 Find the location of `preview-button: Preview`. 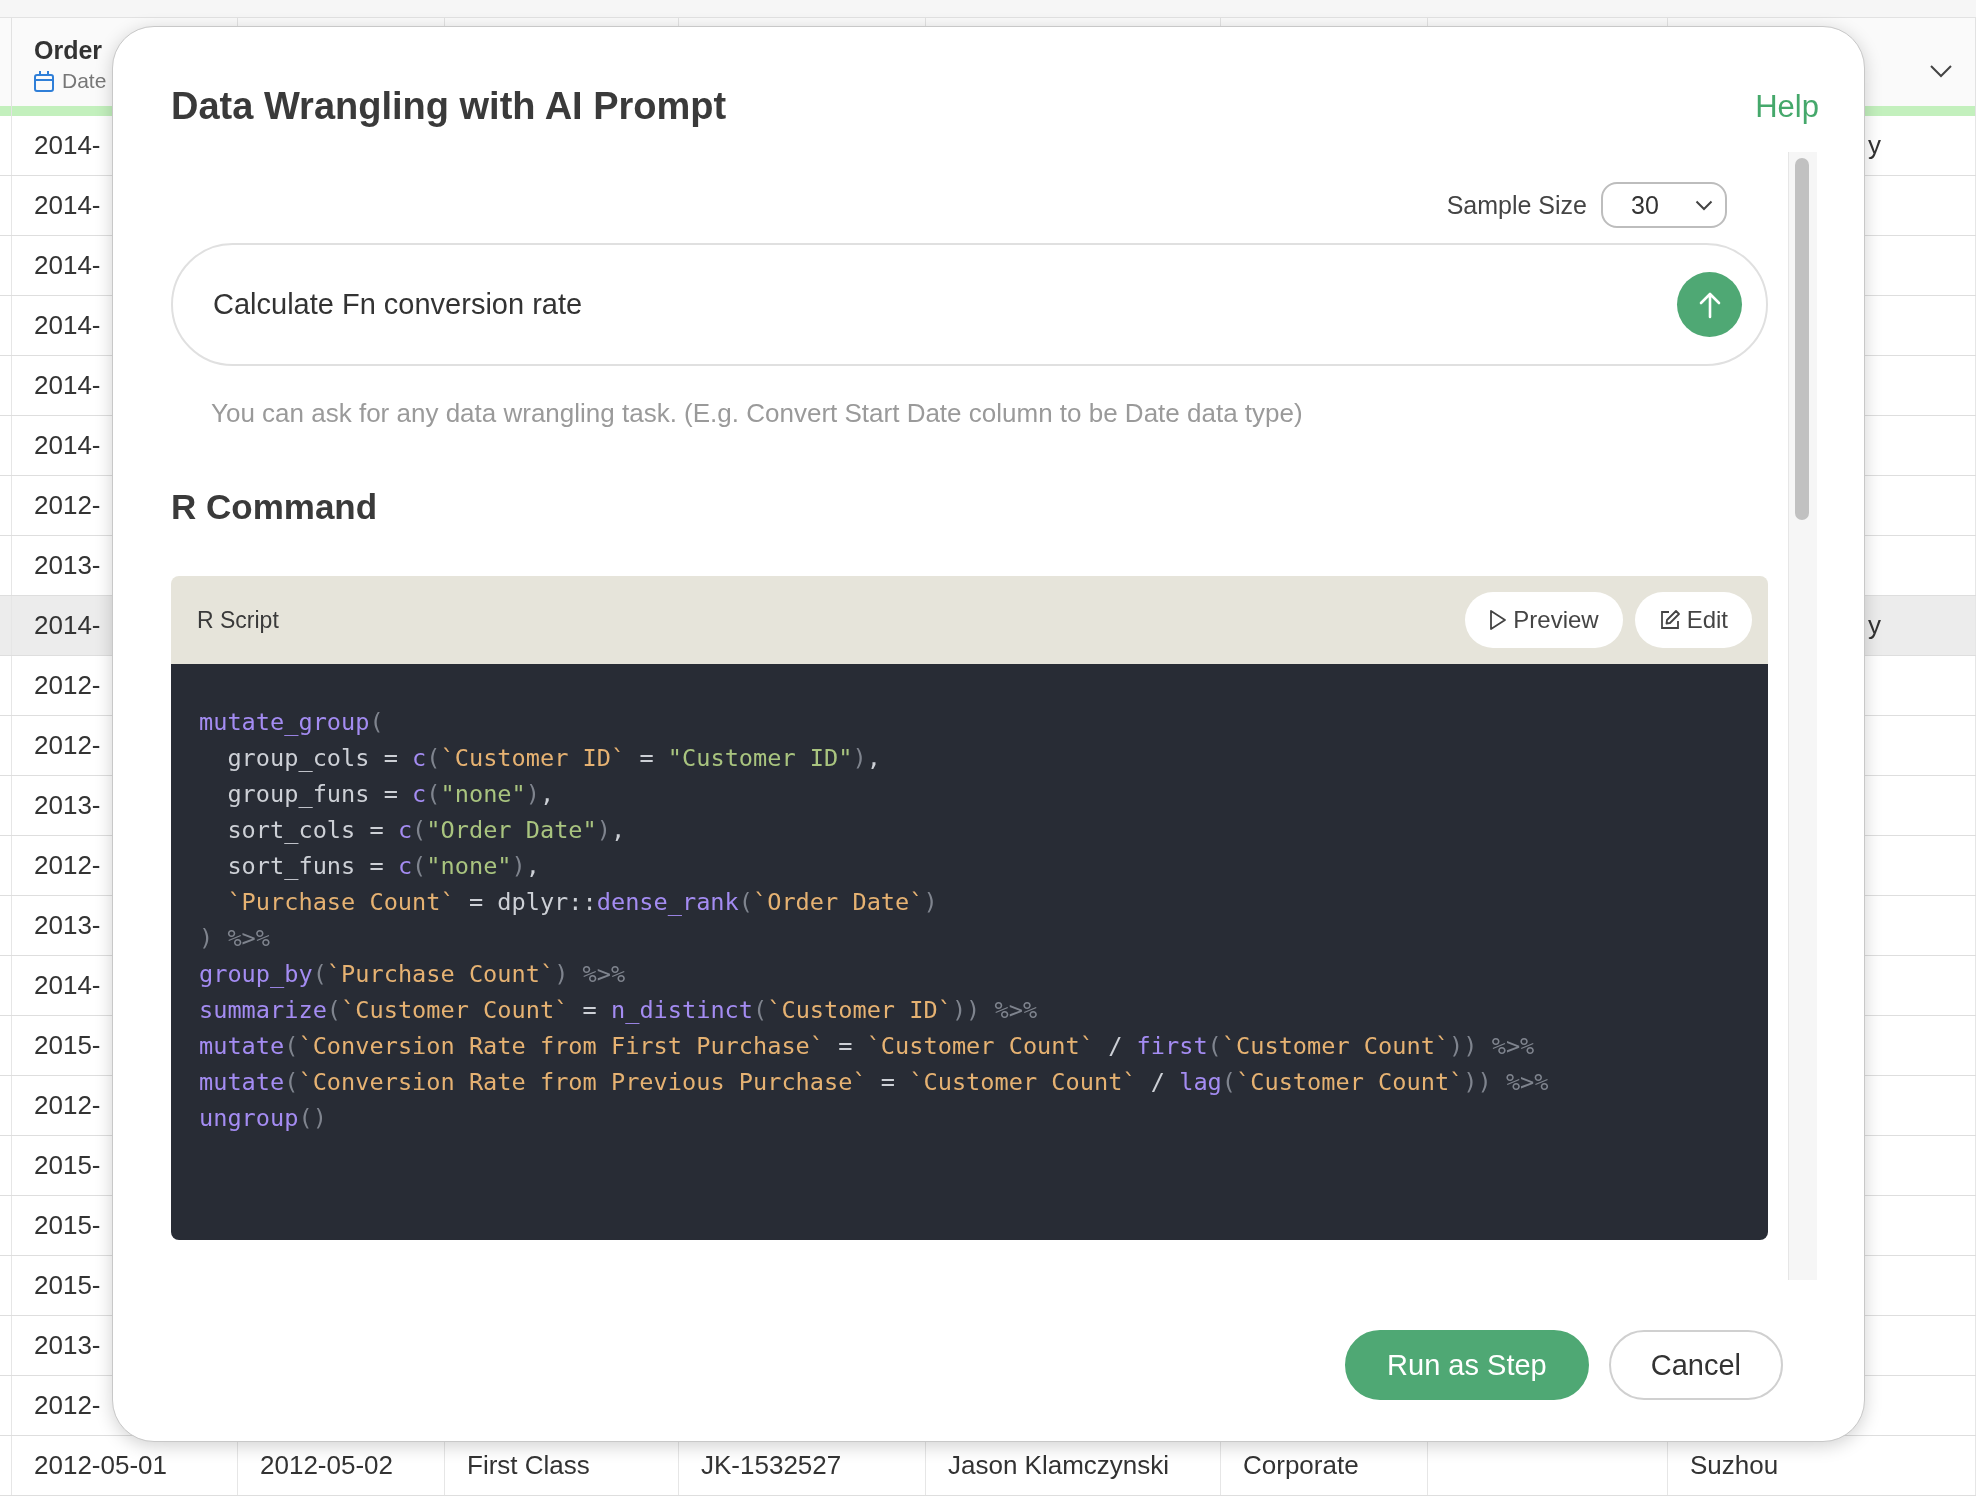

preview-button: Preview is located at coordinates (1544, 620).